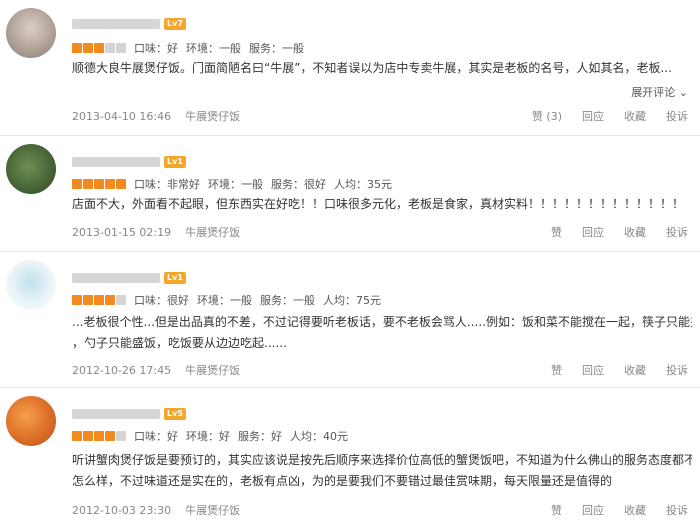 Image resolution: width=700 pixels, height=532 pixels. I want to click on rating-row: 口味：好 环境：一般 服务：一般, so click(192, 48).